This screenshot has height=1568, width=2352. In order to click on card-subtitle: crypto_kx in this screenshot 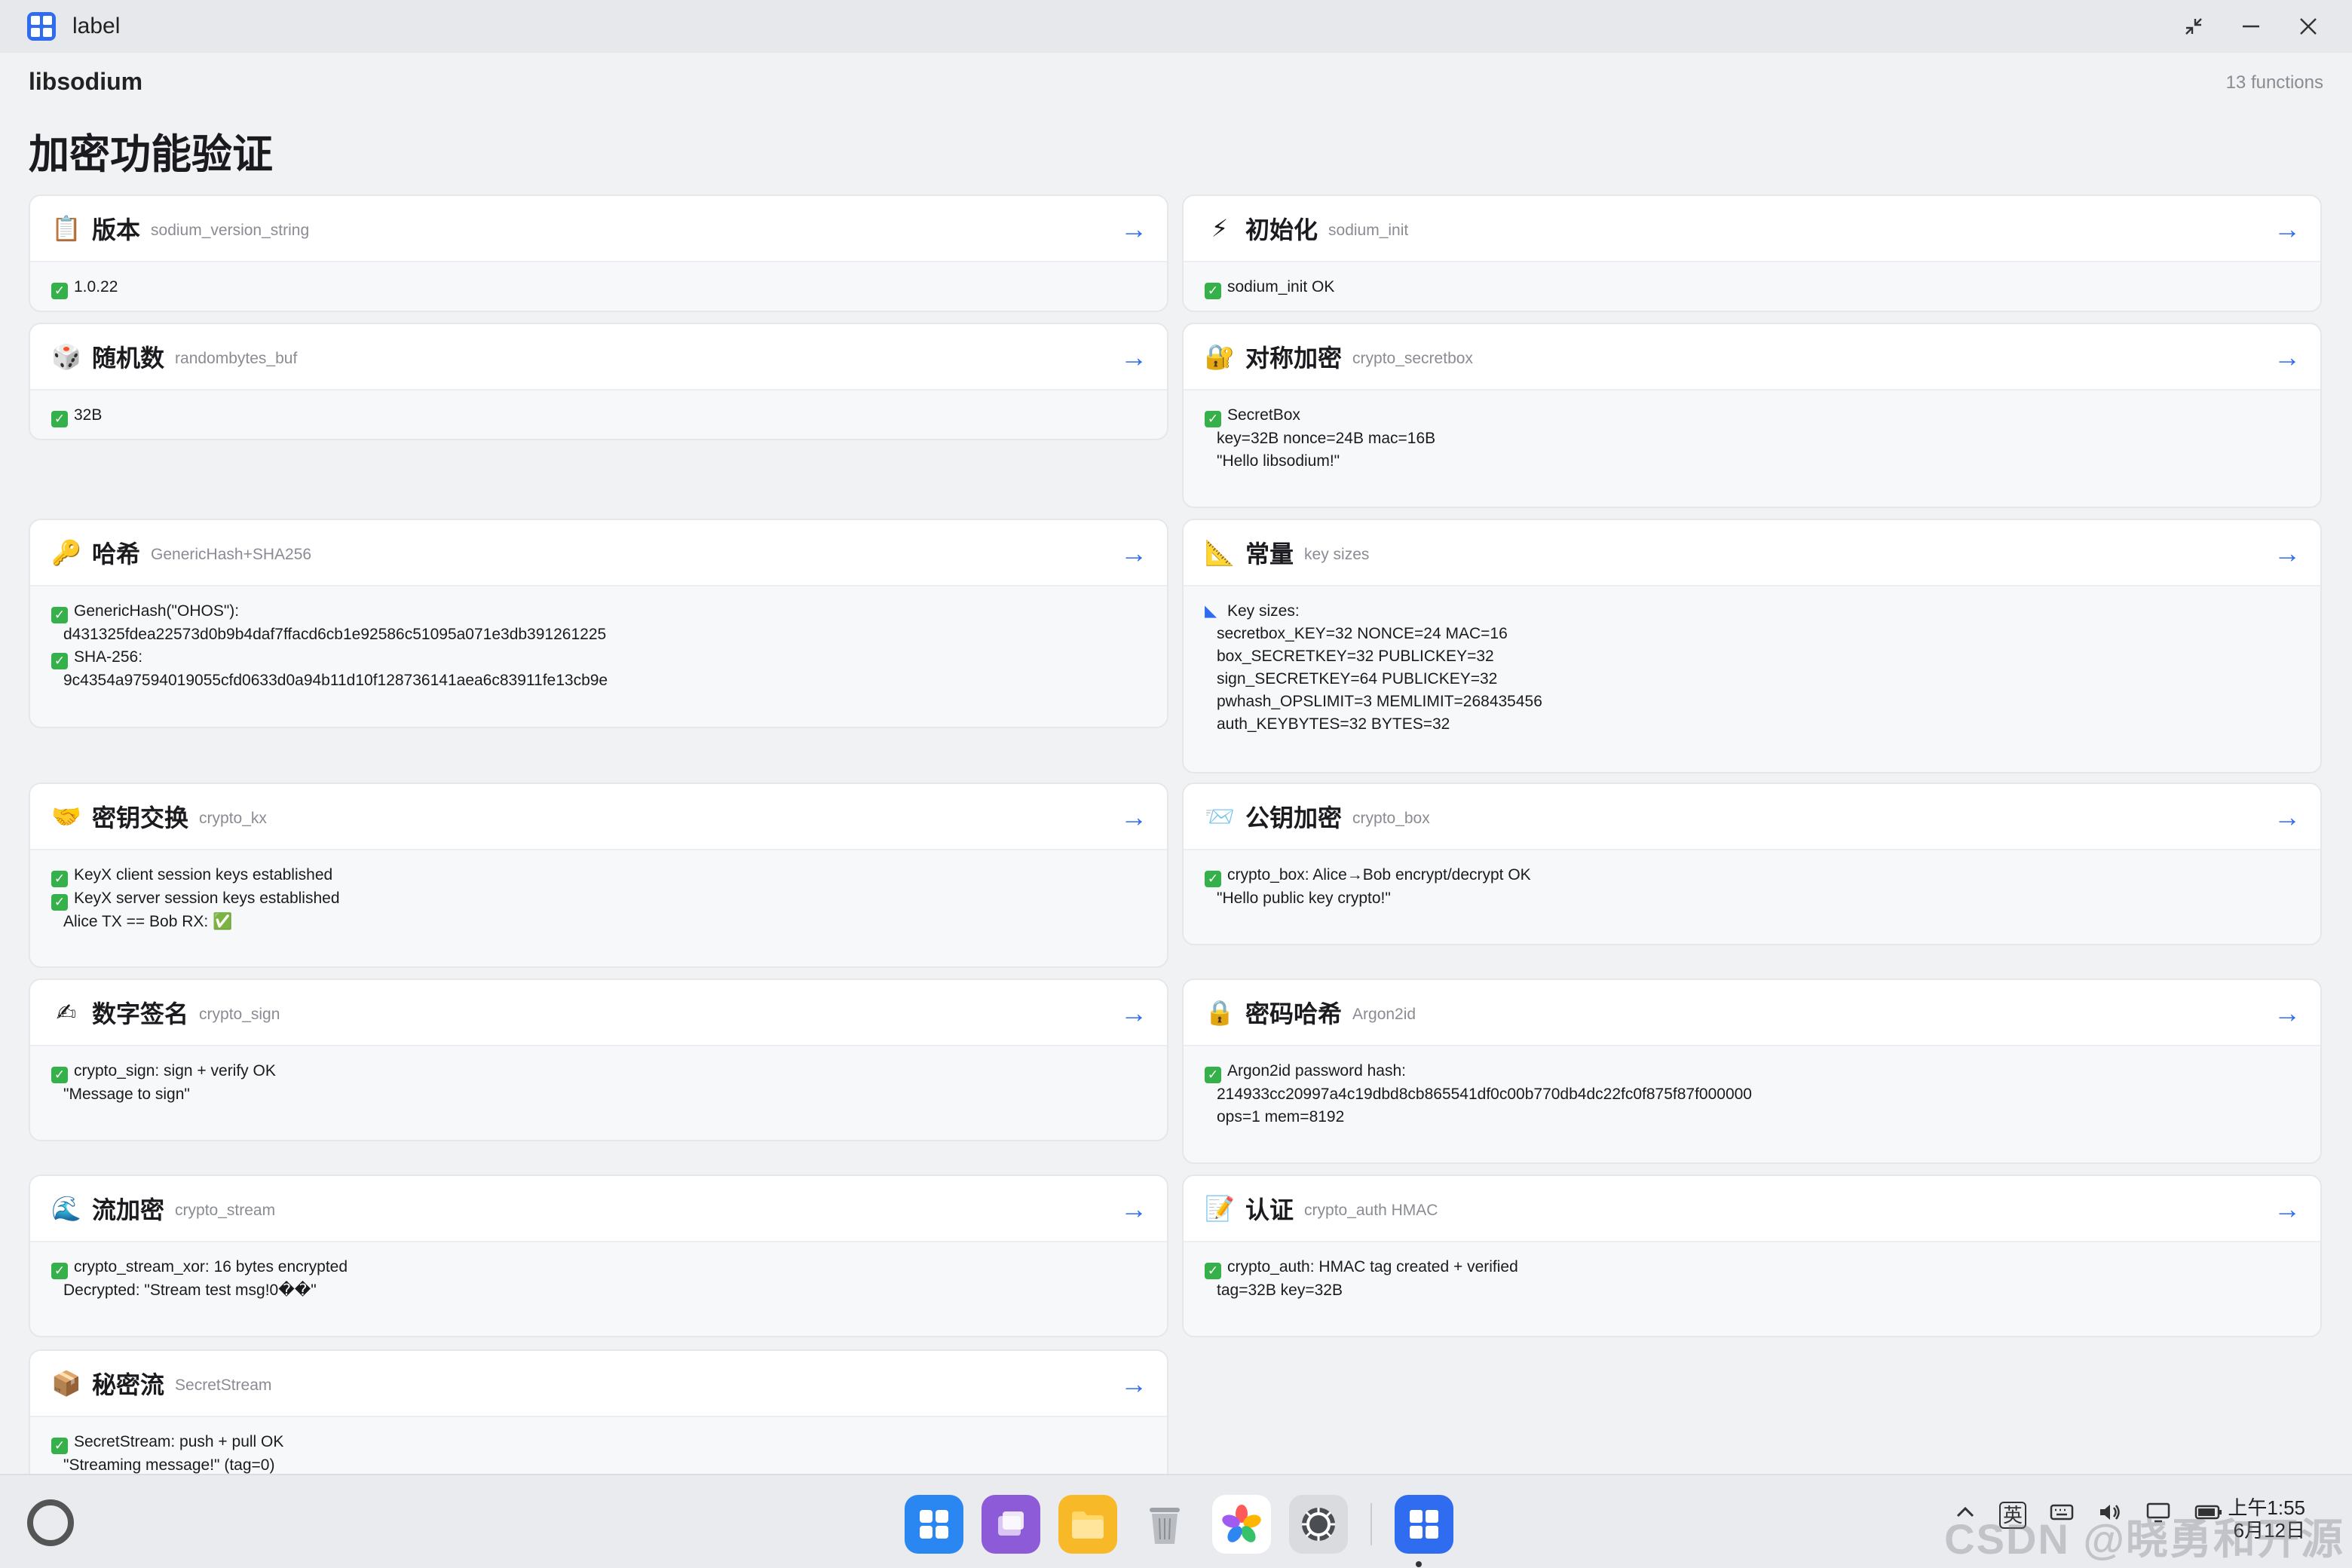, I will do `click(233, 818)`.